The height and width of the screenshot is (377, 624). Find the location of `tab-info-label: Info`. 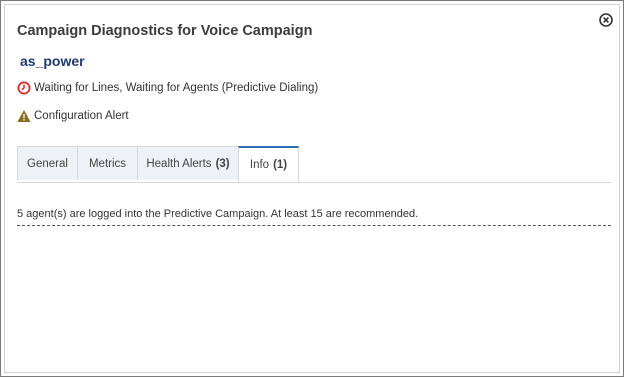

tab-info-label: Info is located at coordinates (259, 165).